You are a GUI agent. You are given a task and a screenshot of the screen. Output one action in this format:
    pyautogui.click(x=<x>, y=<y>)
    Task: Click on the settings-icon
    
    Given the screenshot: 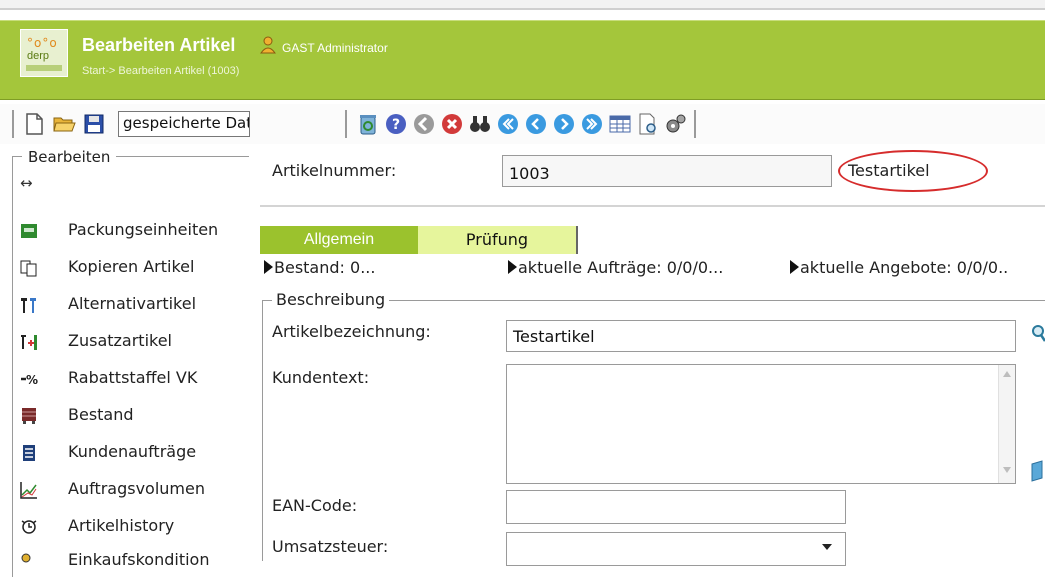 What is the action you would take?
    pyautogui.click(x=676, y=124)
    